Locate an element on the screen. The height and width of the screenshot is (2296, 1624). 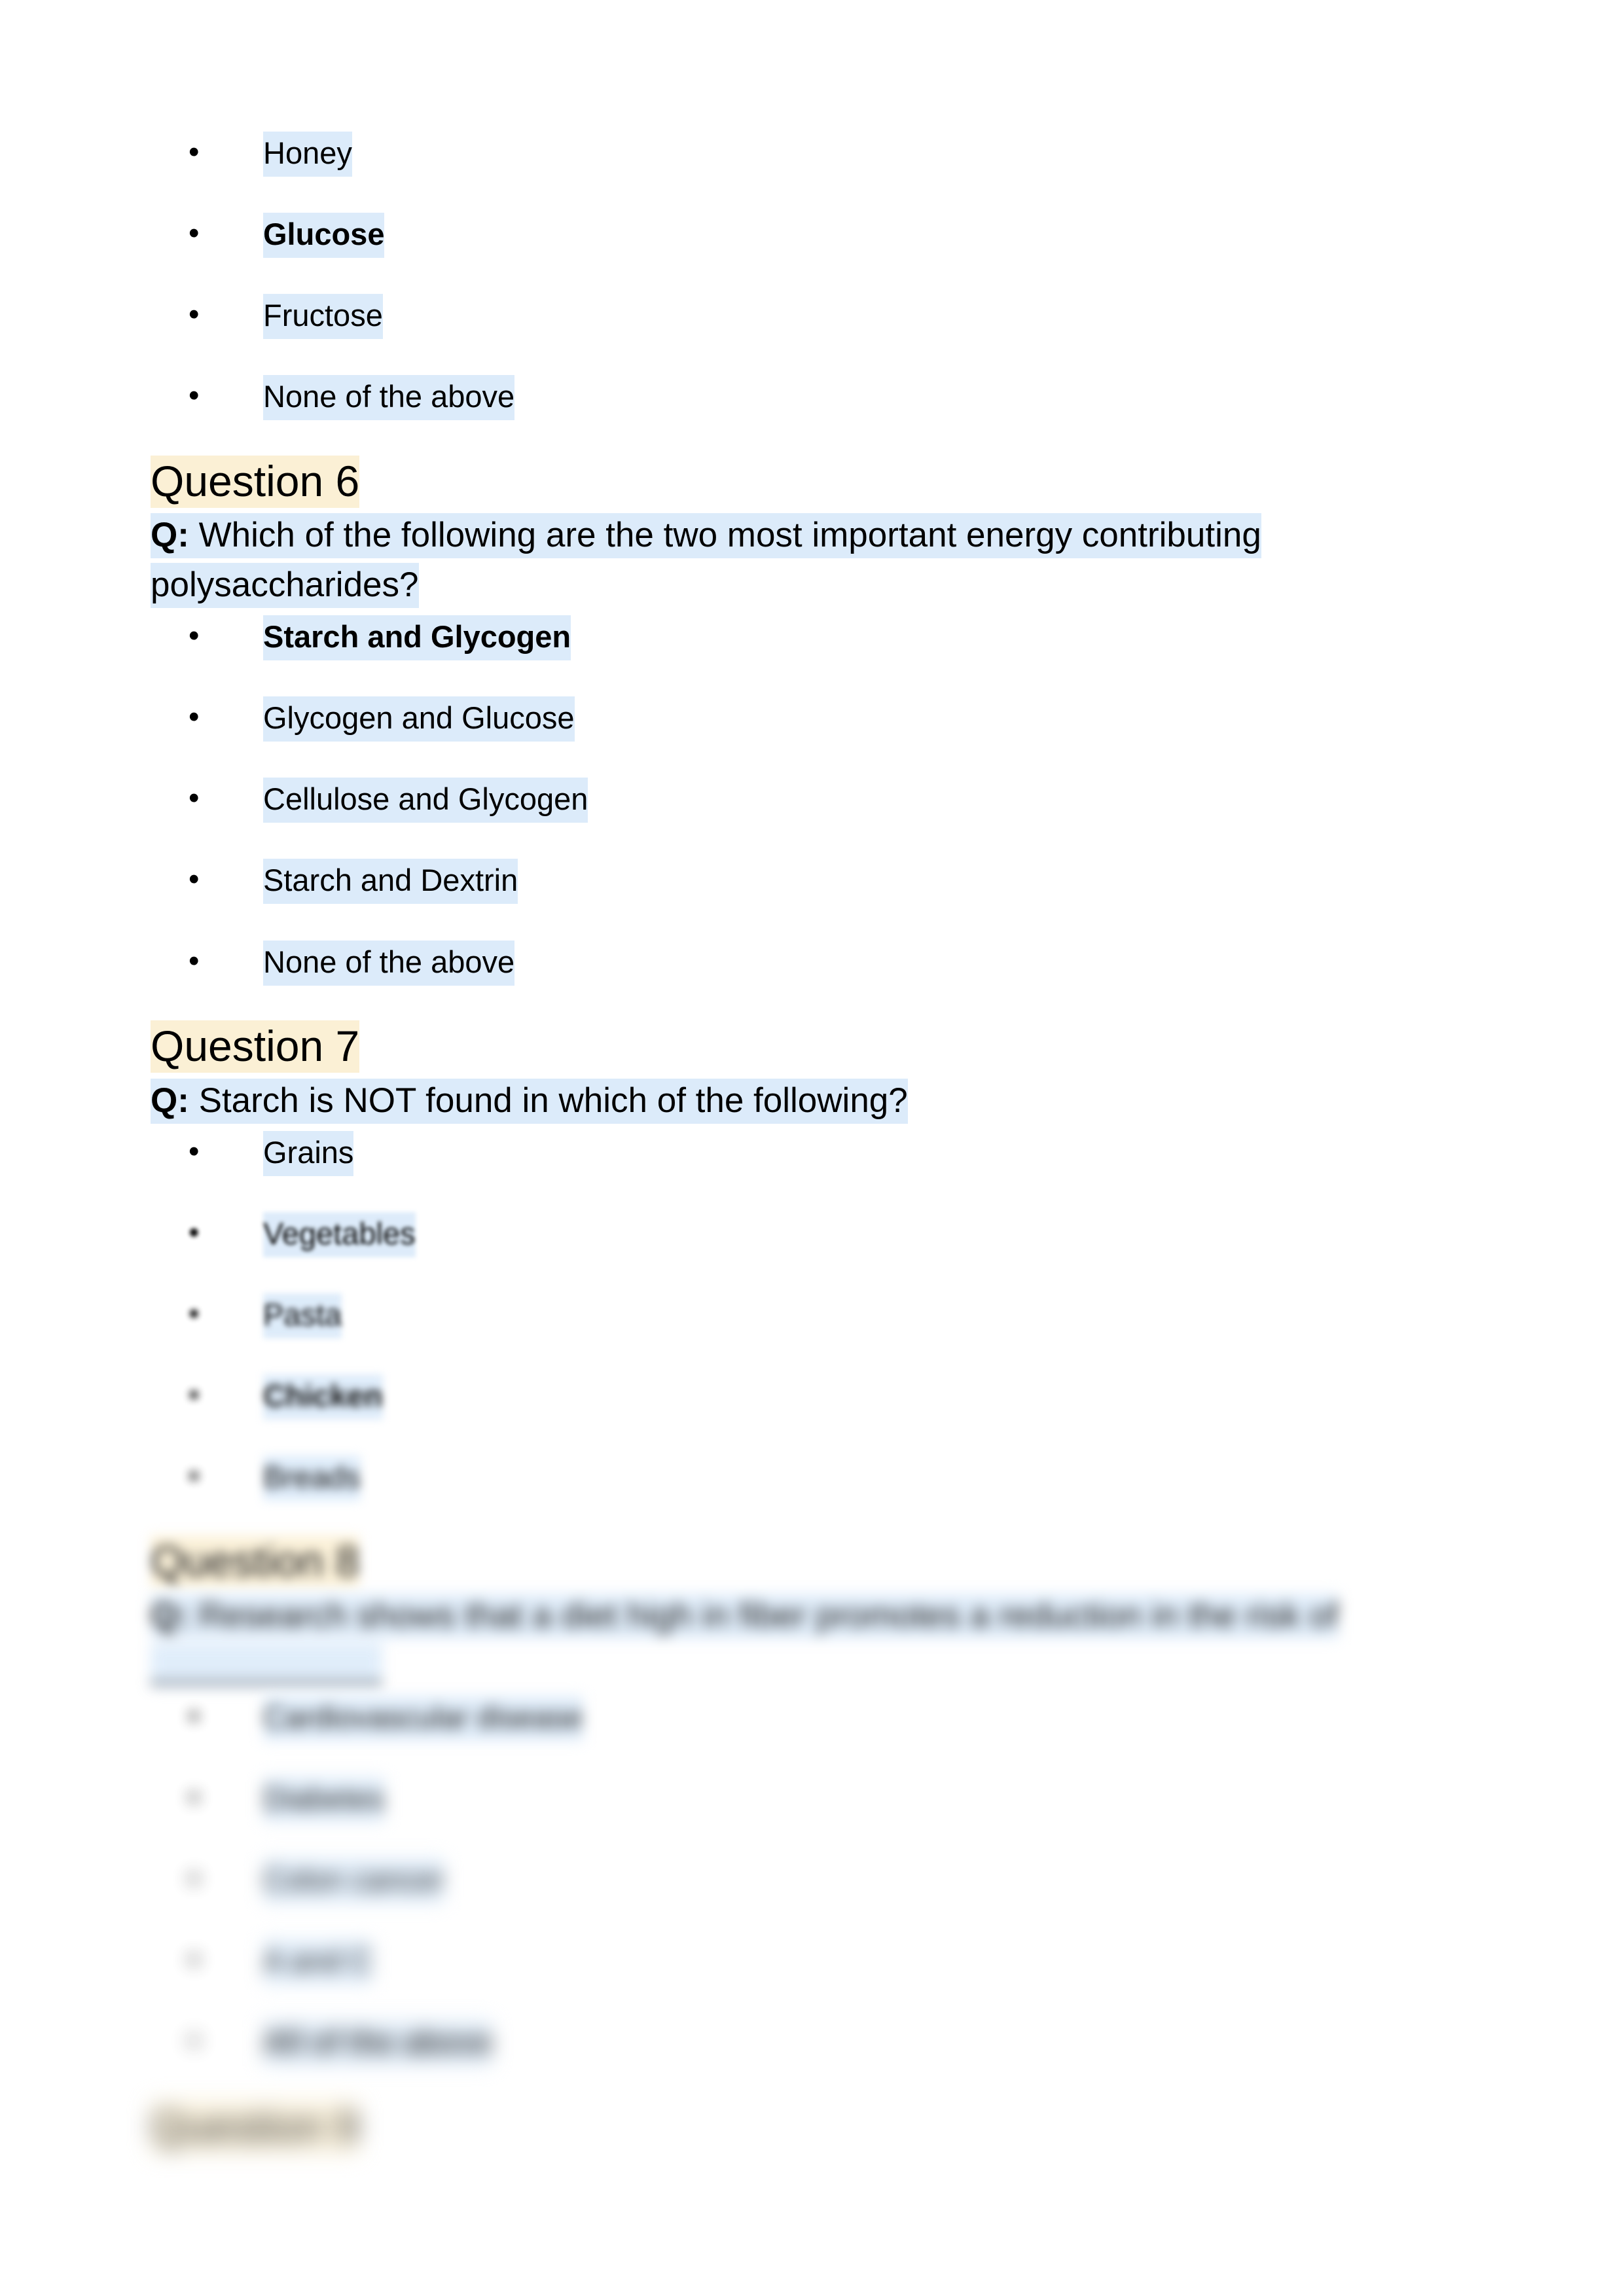
option-label: Honey is located at coordinates (307, 154).